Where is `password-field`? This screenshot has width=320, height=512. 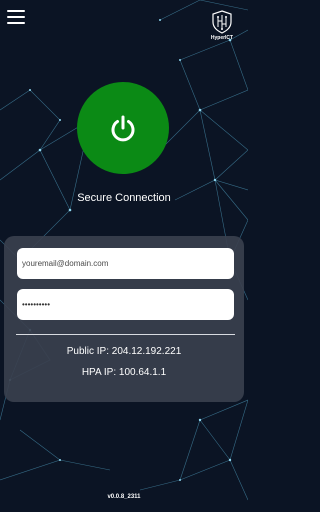
password-field is located at coordinates (125, 304).